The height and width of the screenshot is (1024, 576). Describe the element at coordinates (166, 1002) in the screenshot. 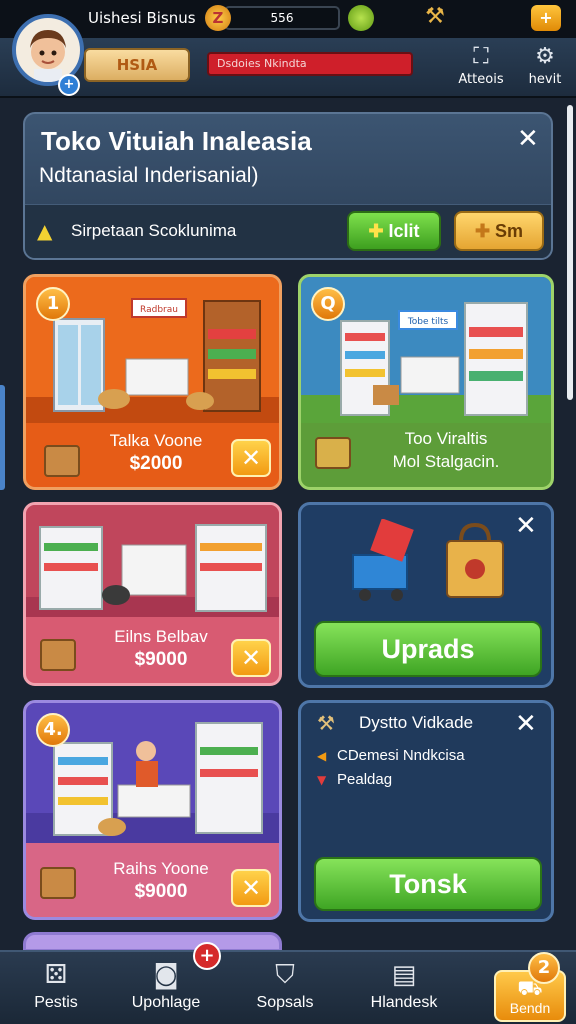

I see `nav-label-upohlage: Upohlage` at that location.